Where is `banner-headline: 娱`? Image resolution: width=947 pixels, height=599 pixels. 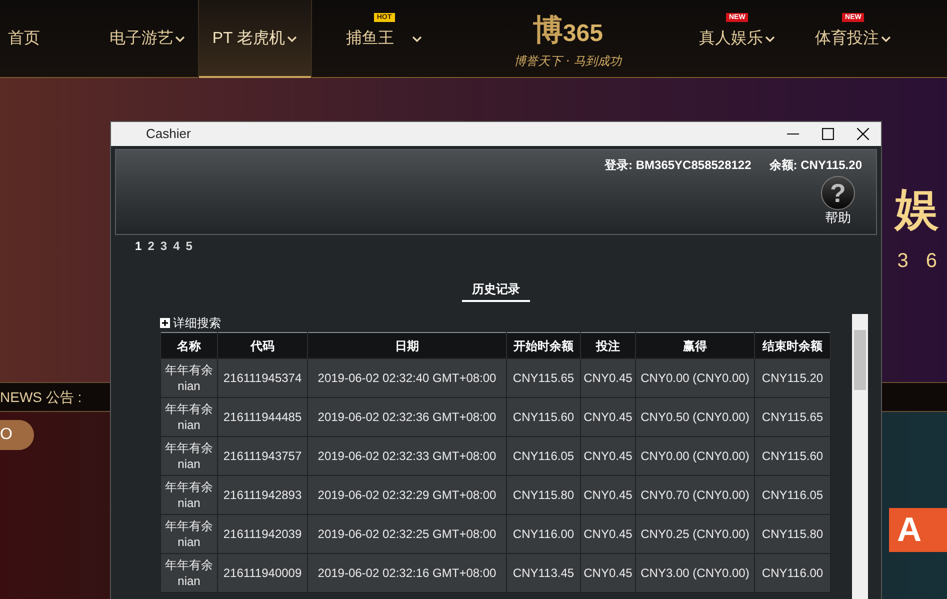
banner-headline: 娱 is located at coordinates (917, 210).